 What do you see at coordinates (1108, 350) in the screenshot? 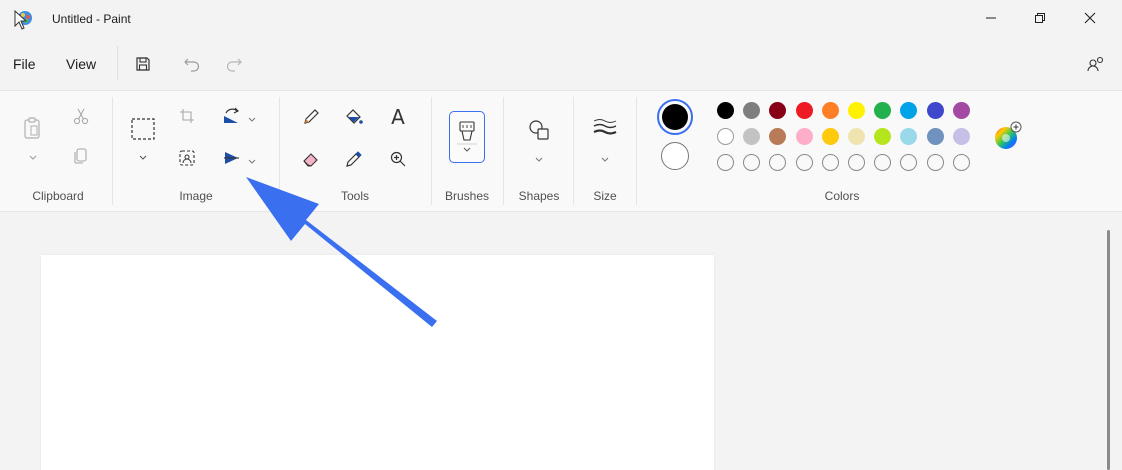
I see `scrollbar-thumb` at bounding box center [1108, 350].